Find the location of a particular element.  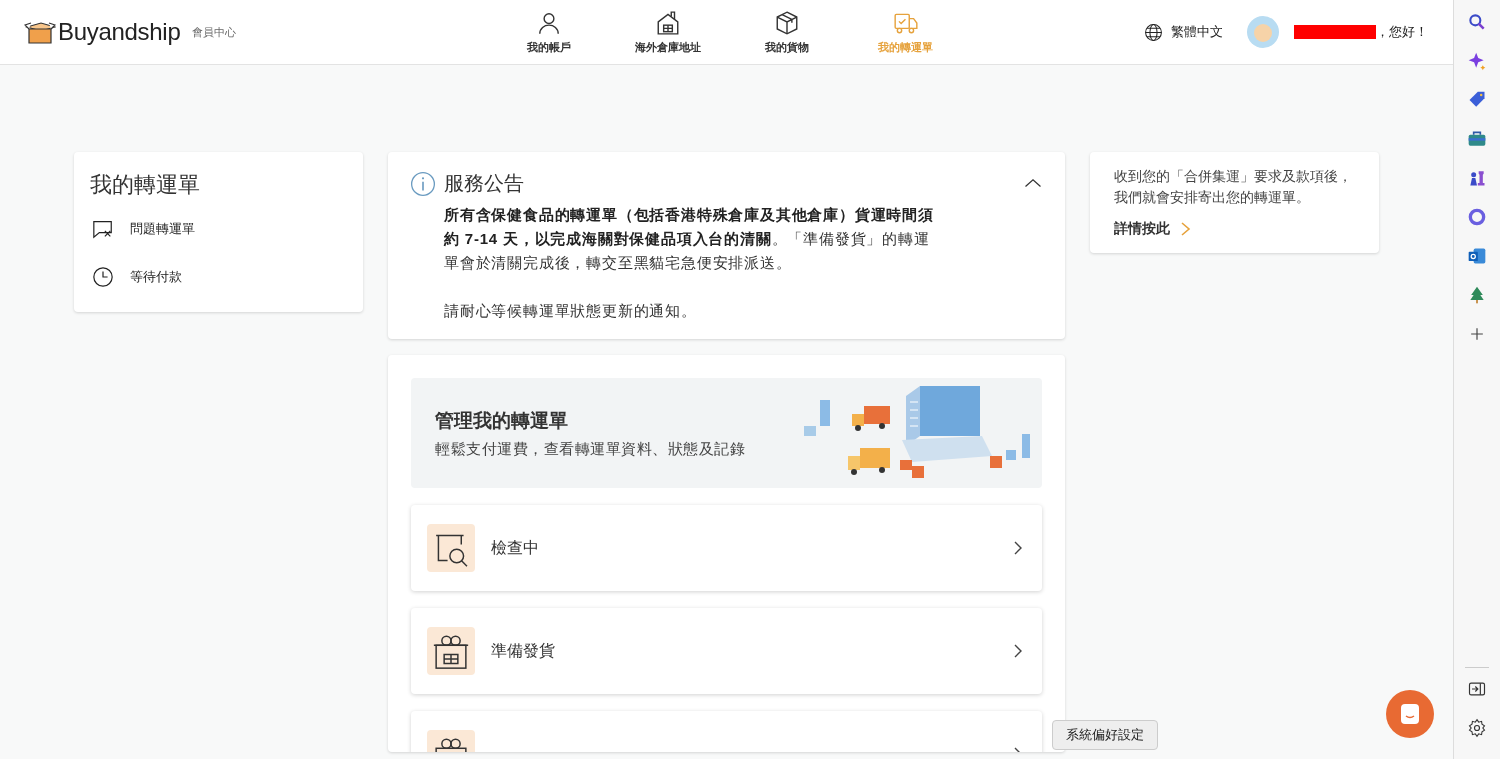

announcement-text: 所有含保健食品的轉運單（包括香港特殊倉庫及其他倉庫）貨運時間須約 7-14 天，以完成海關對保健品項入台的清關。「準備發貨」的轉運單會於清關完成後，轉交至黑貓宅急便安排派送。 is located at coordinates (689, 239).